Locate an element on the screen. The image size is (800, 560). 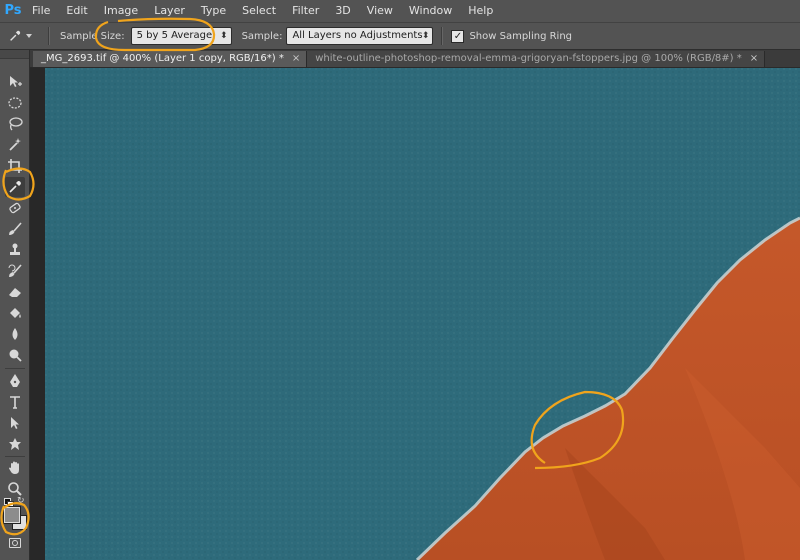
blur-icon is located at coordinates (15, 334).